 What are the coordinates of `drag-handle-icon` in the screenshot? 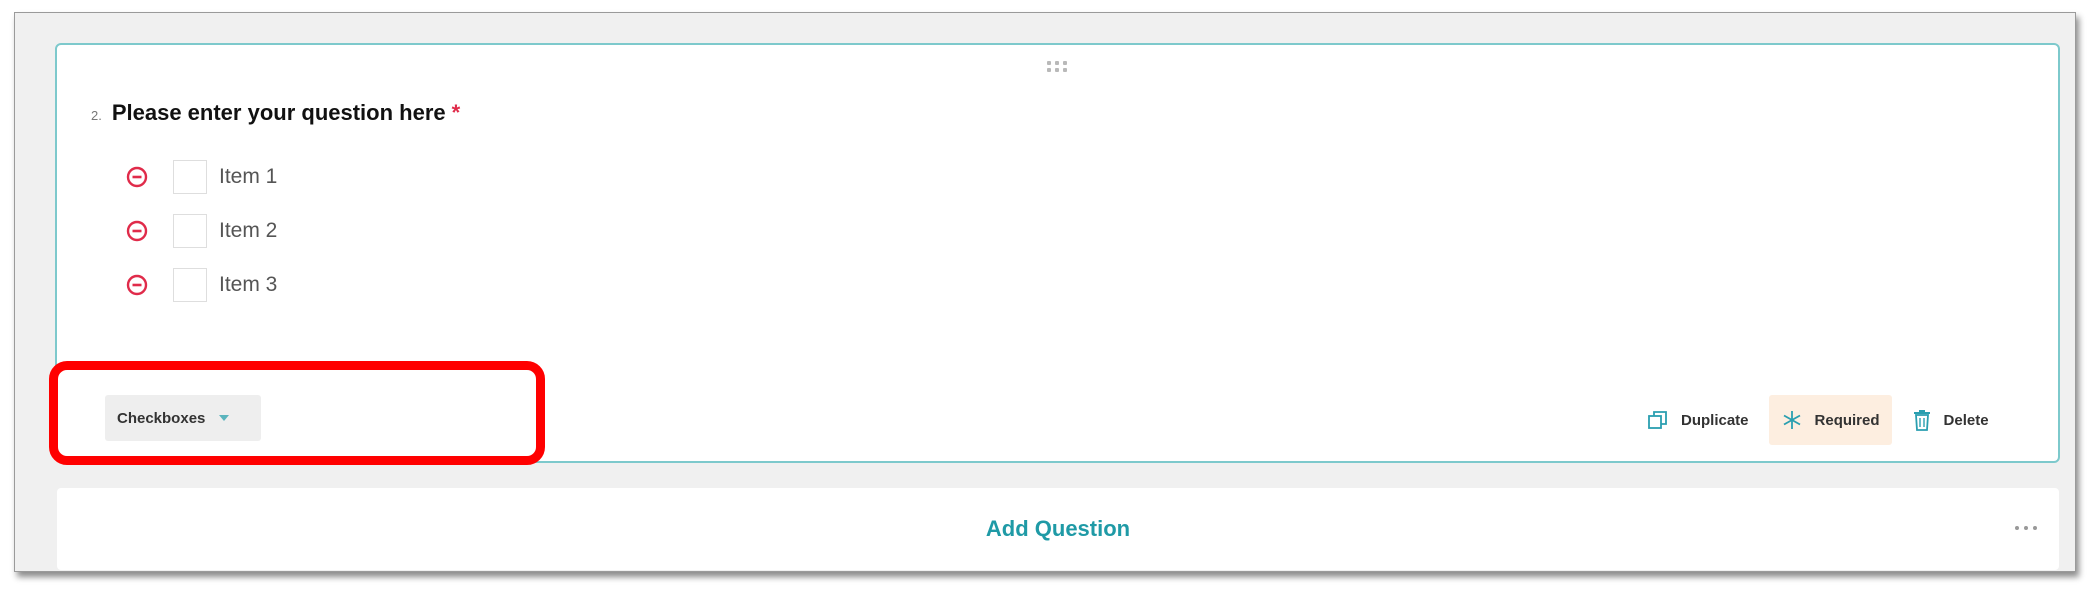 It's located at (1059, 67).